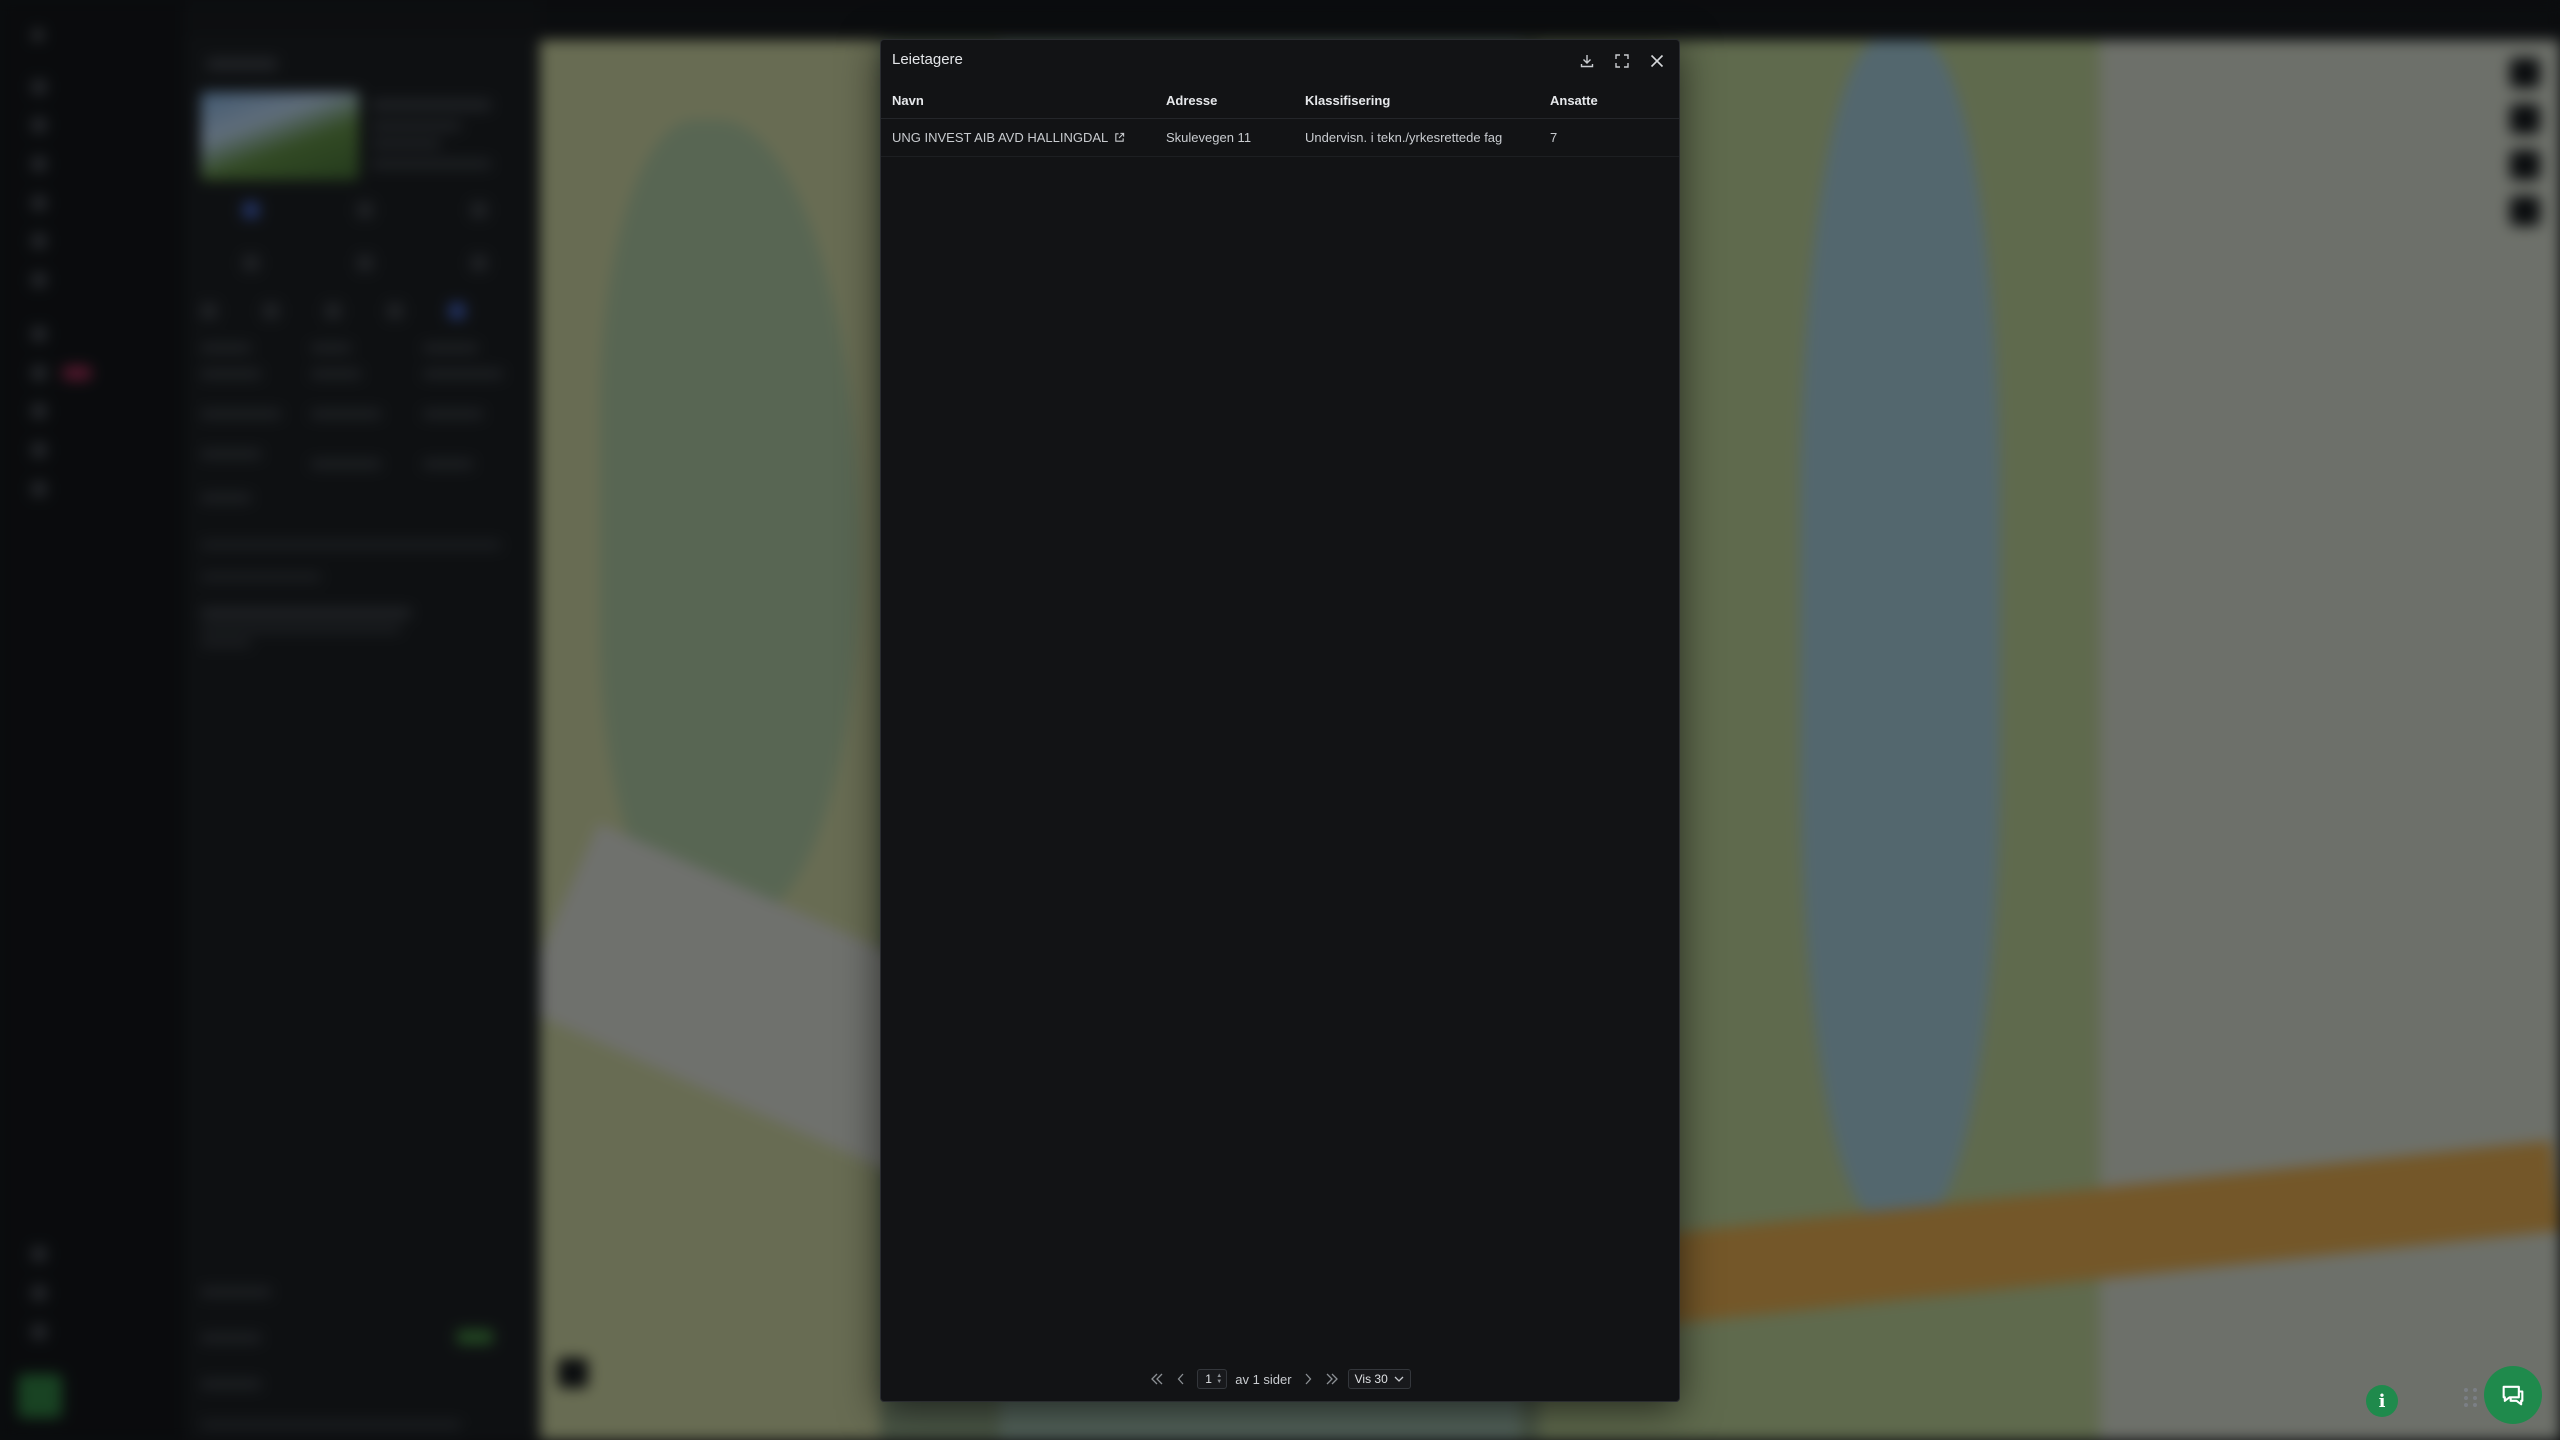  What do you see at coordinates (1280, 60) in the screenshot?
I see `dialog-header: Leietagere` at bounding box center [1280, 60].